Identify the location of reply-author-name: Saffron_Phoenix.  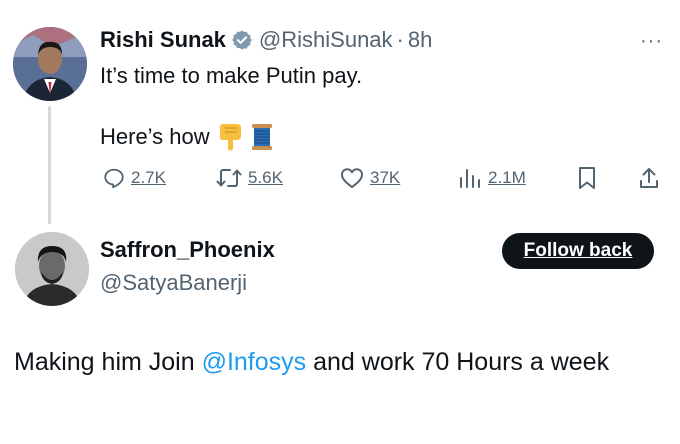
(187, 250).